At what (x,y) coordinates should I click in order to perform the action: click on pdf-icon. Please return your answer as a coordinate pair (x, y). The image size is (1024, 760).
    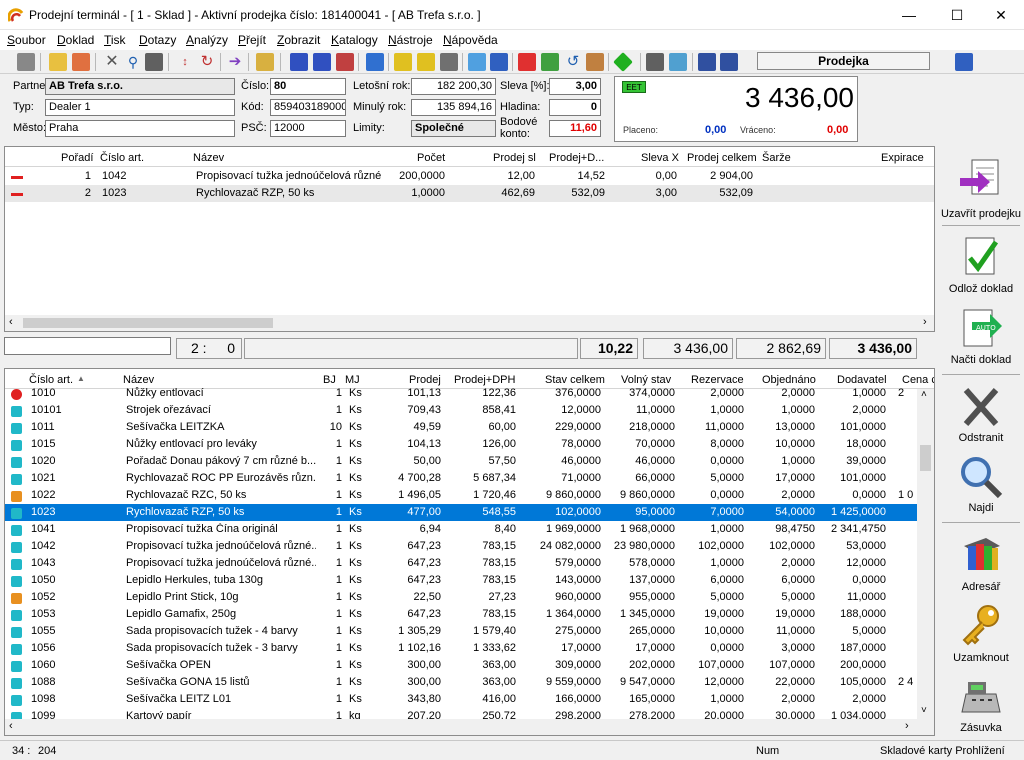
    Looking at the image, I should click on (527, 62).